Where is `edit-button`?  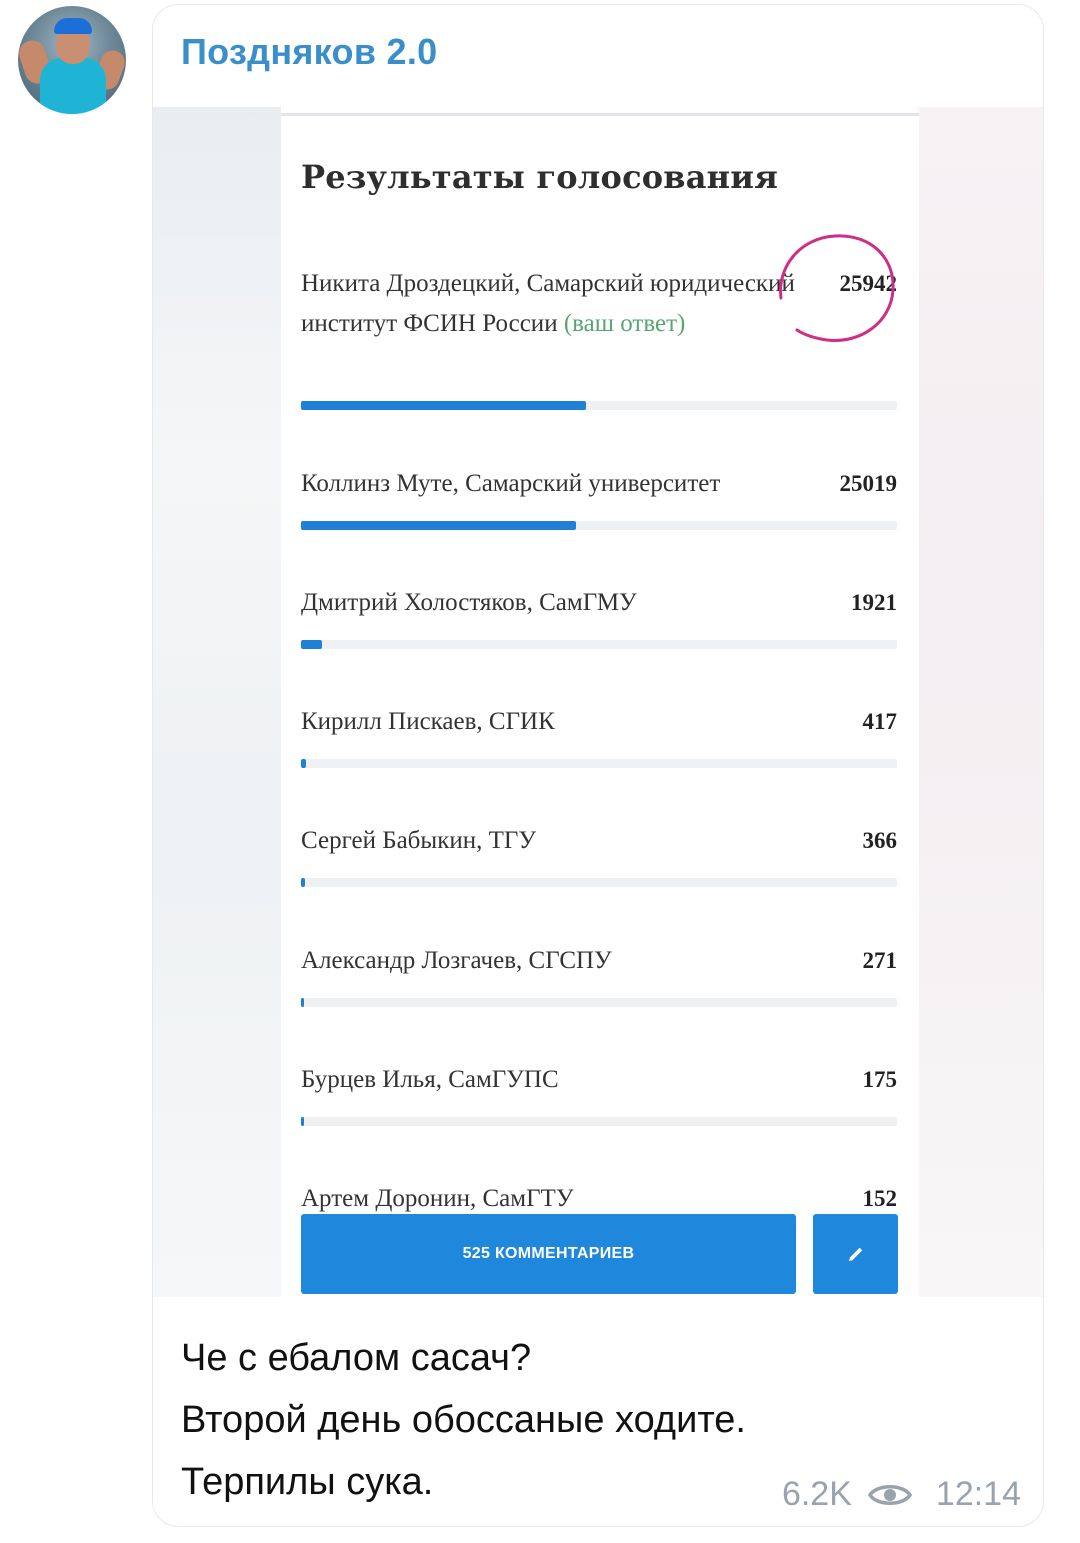 edit-button is located at coordinates (855, 1254).